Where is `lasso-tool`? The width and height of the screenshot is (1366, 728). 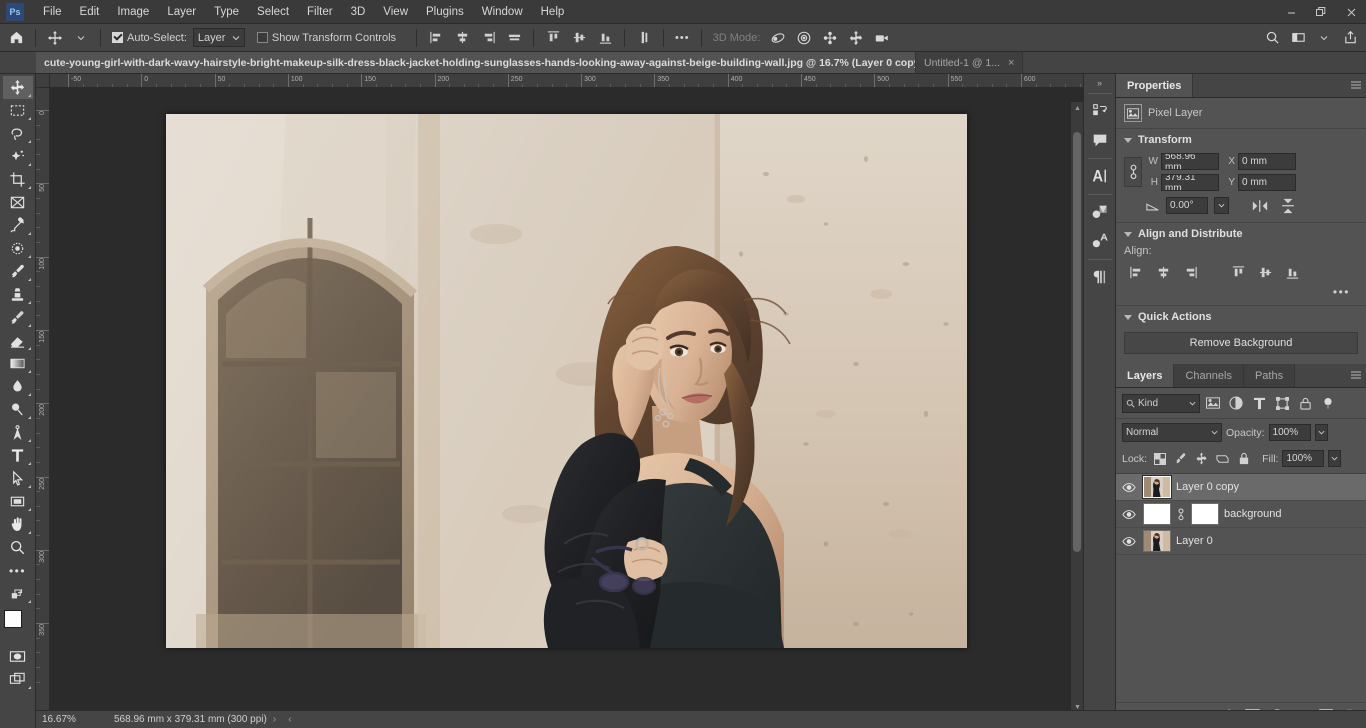
lasso-tool is located at coordinates (18, 133).